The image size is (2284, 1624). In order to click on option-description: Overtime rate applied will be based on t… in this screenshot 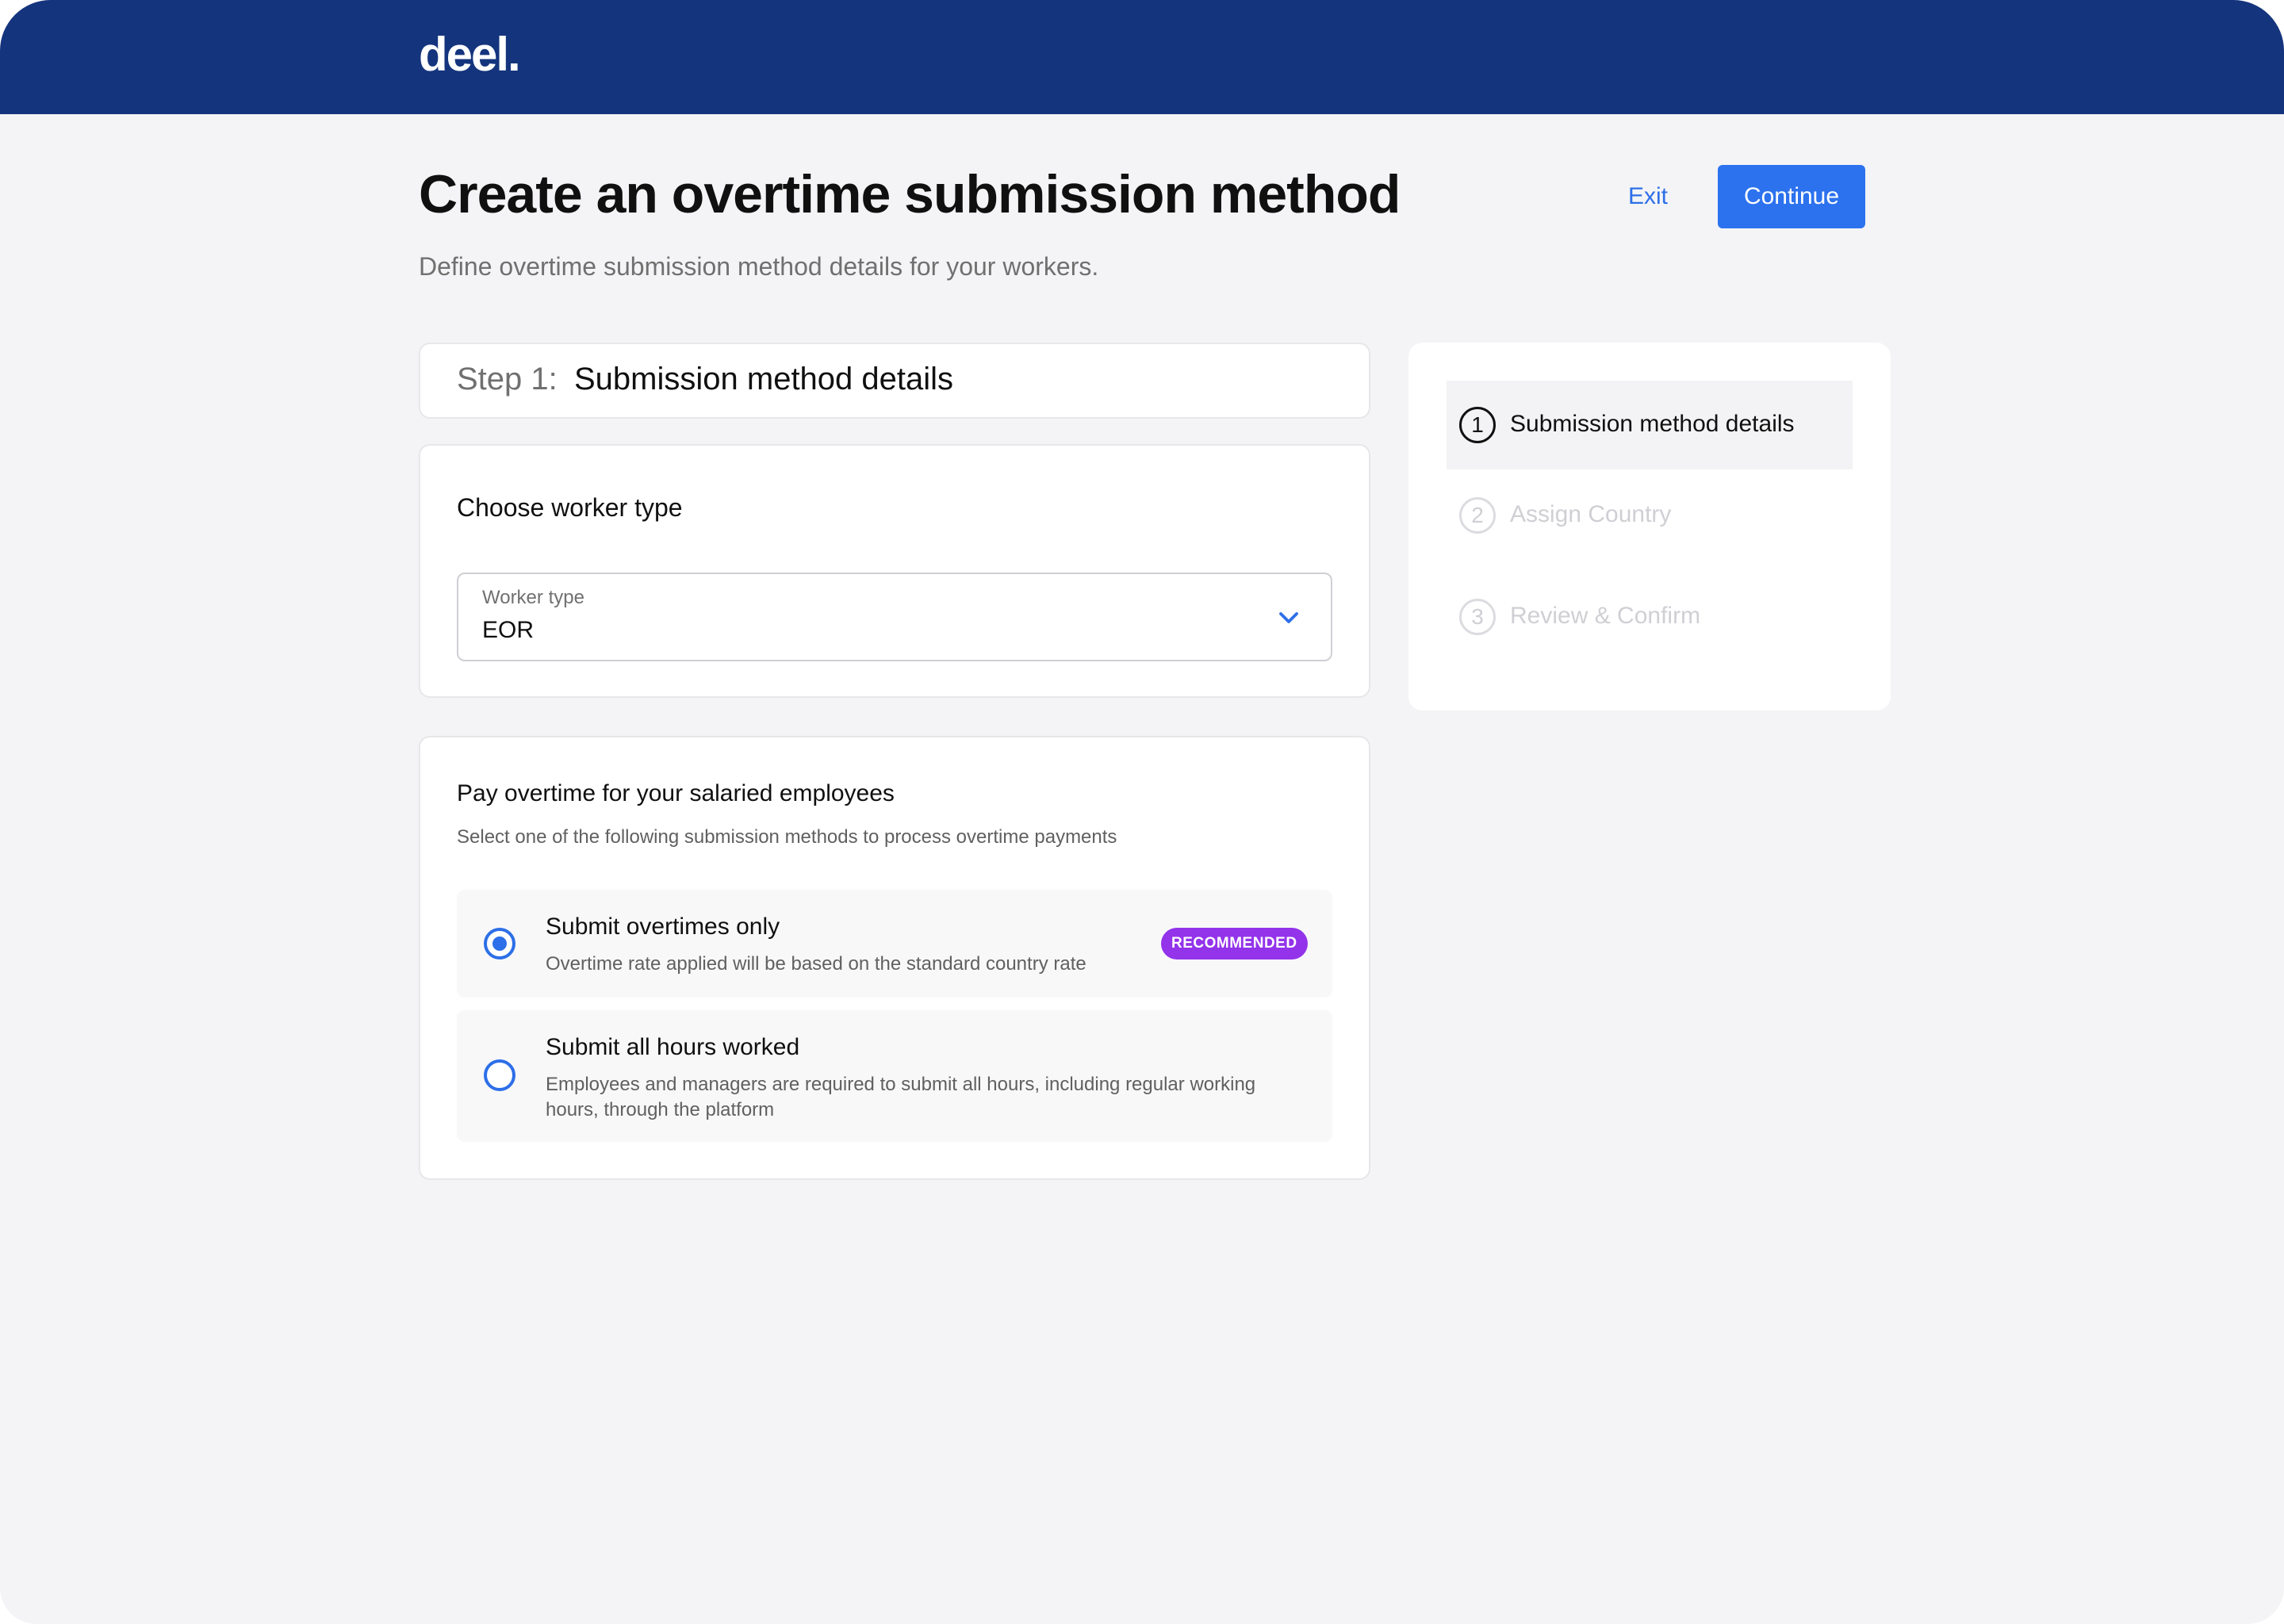, I will do `click(816, 964)`.